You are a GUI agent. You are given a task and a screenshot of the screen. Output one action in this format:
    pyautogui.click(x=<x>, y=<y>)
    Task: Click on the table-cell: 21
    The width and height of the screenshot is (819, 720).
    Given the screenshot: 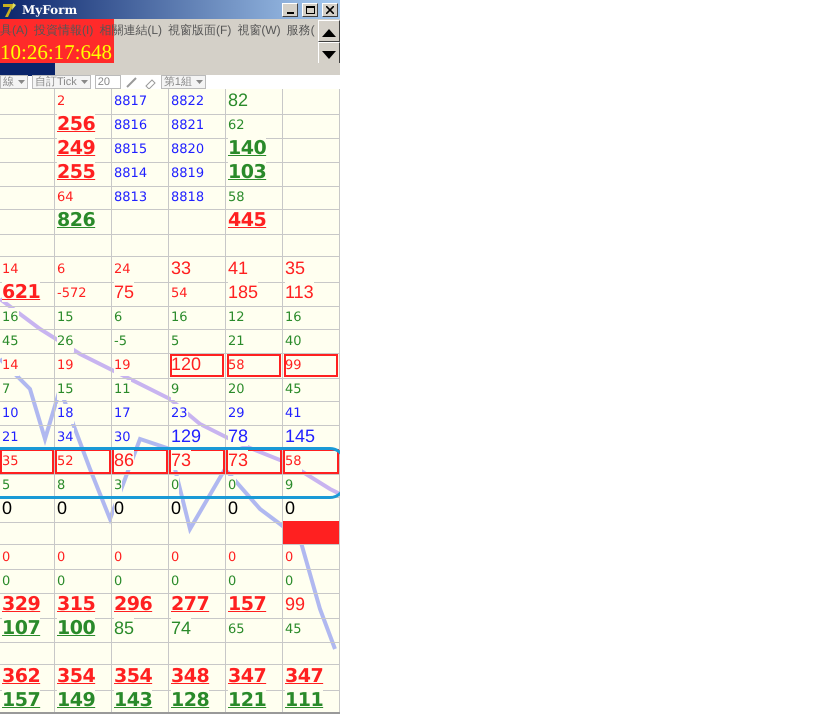 What is the action you would take?
    pyautogui.click(x=254, y=341)
    